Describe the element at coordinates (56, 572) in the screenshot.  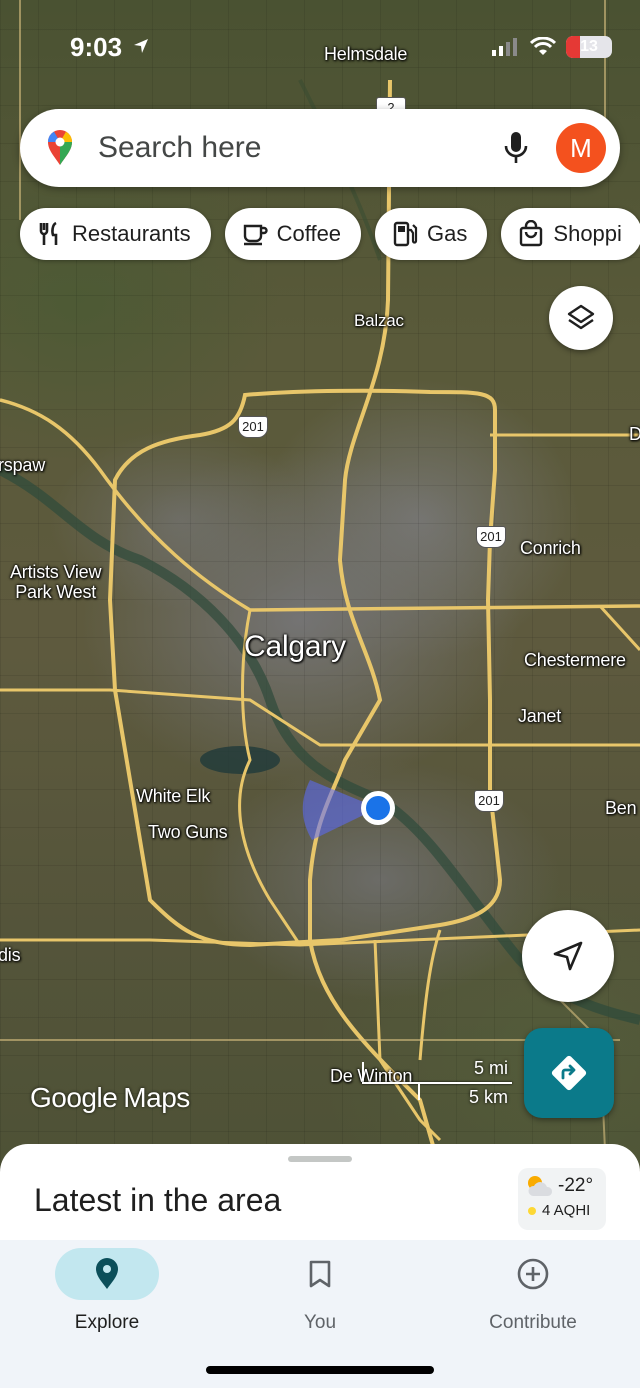
I see `map-label-artists-view-line1: Artists View` at that location.